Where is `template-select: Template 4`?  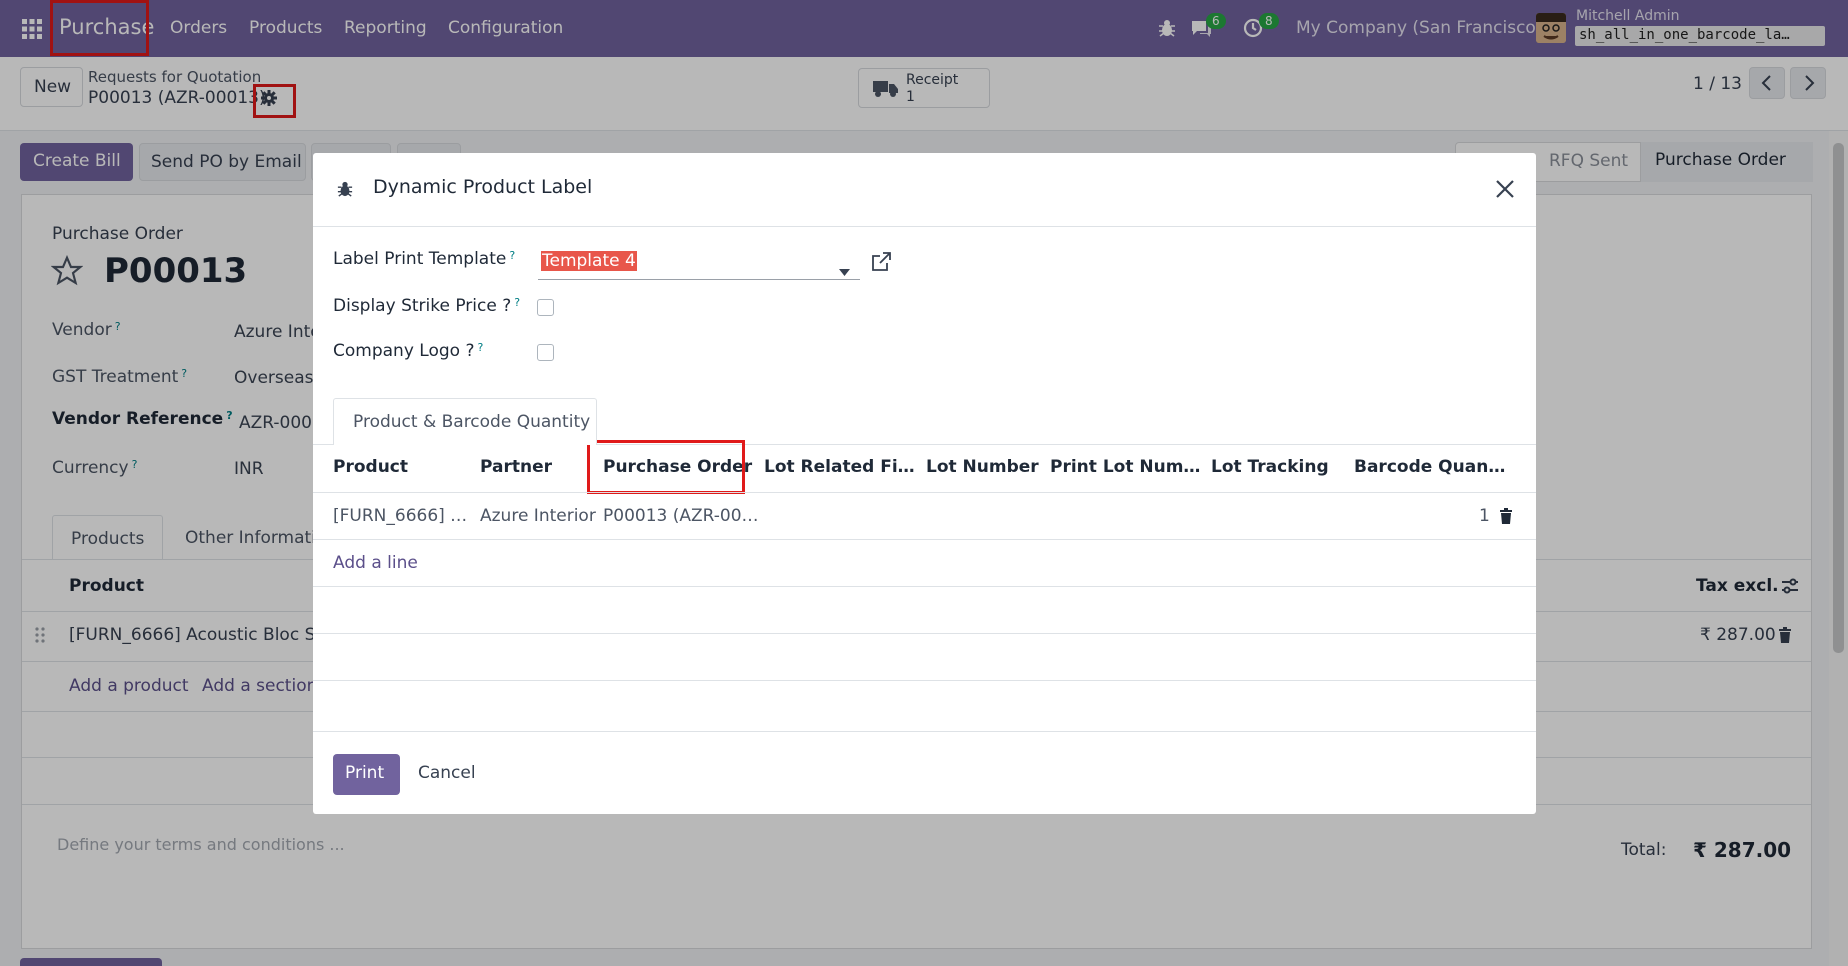
template-select: Template 4 is located at coordinates (699, 264).